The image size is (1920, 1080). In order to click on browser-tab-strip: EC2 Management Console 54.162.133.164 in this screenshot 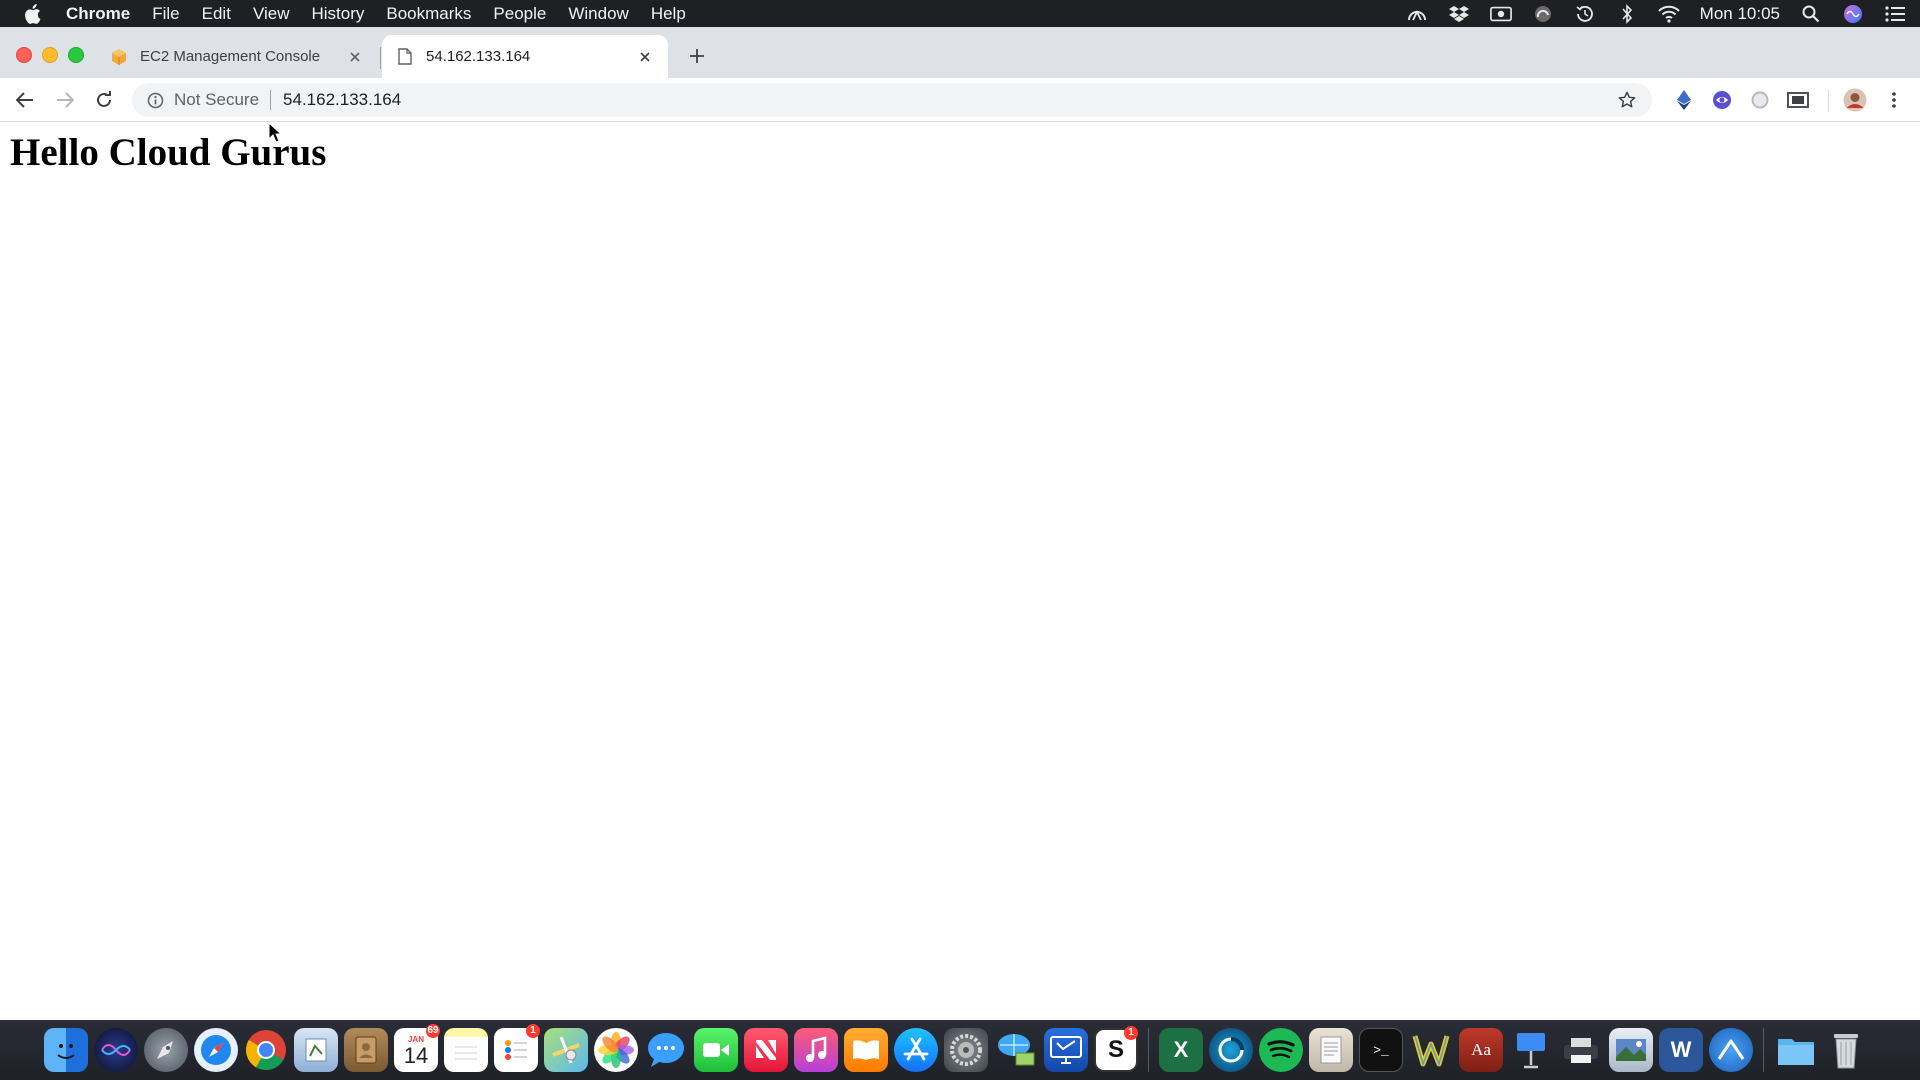, I will do `click(960, 52)`.